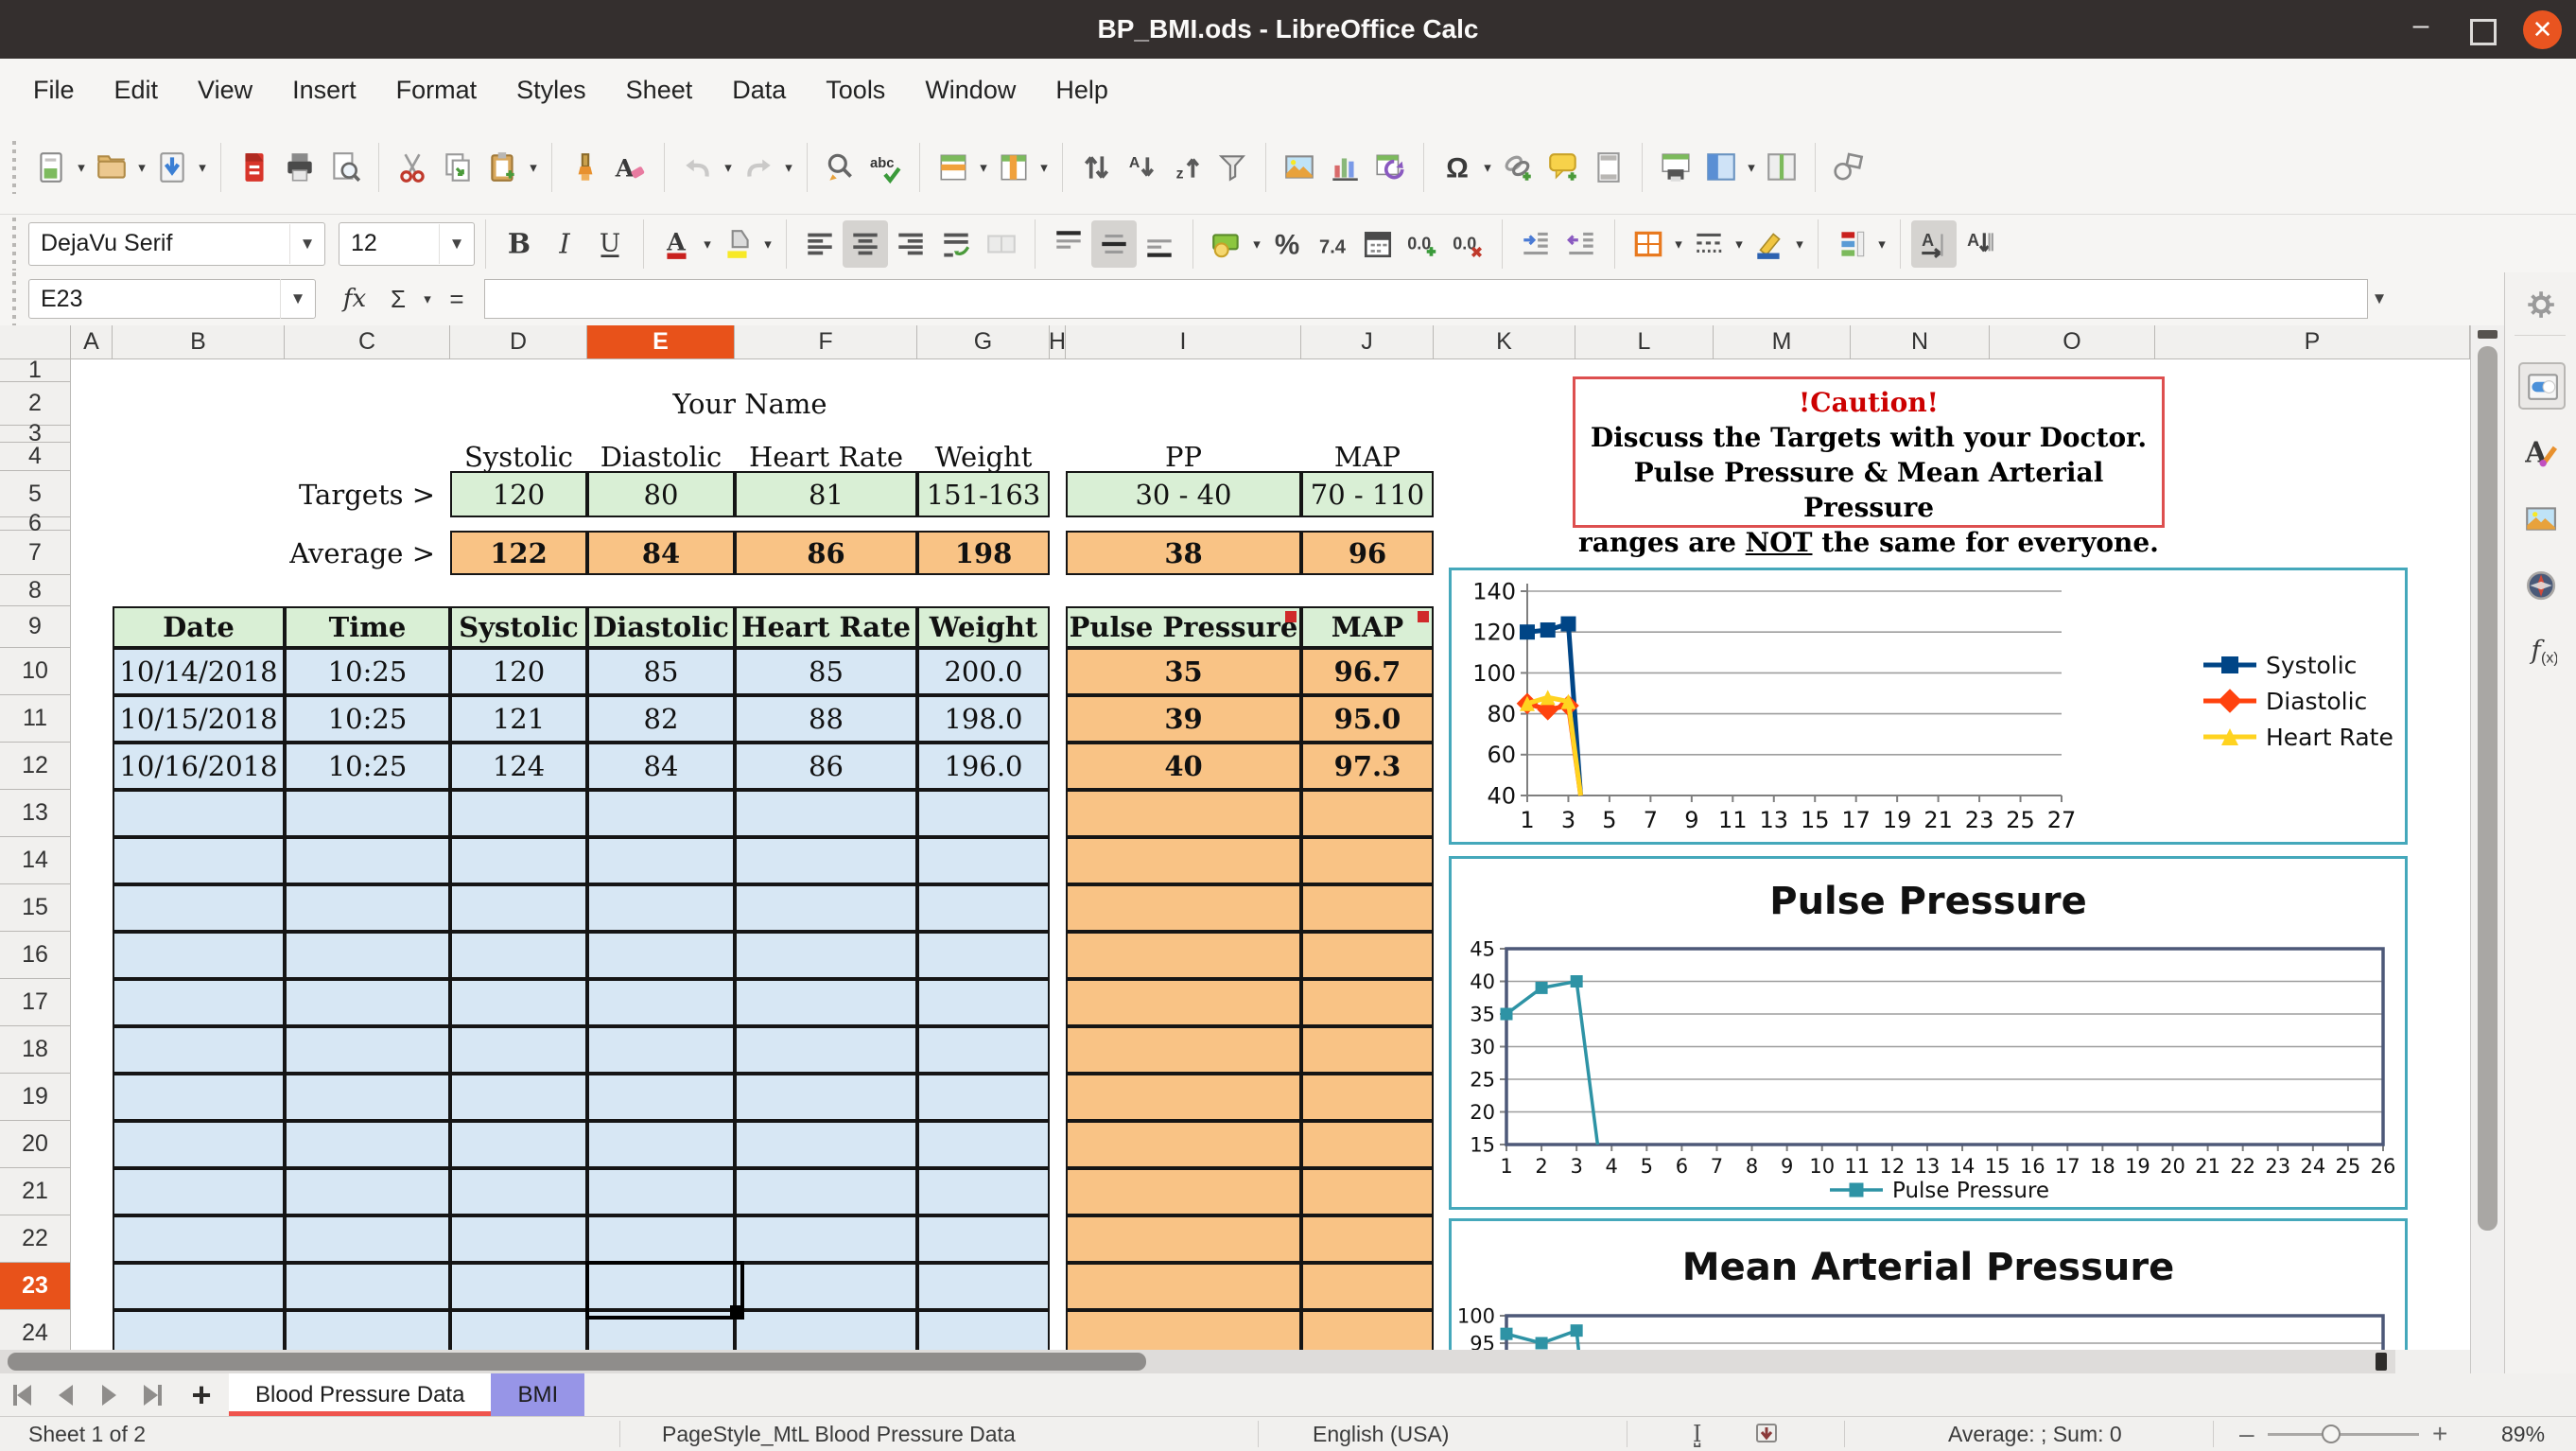  What do you see at coordinates (35, 1002) in the screenshot?
I see `row-header-17: 17` at bounding box center [35, 1002].